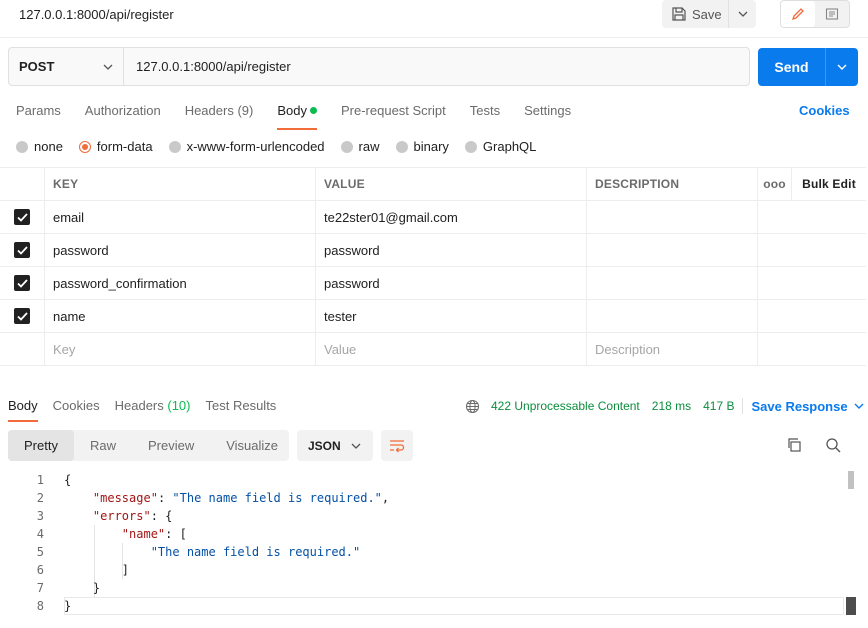 This screenshot has width=868, height=628. Describe the element at coordinates (115, 146) in the screenshot. I see `radio-form-data: form-data` at that location.